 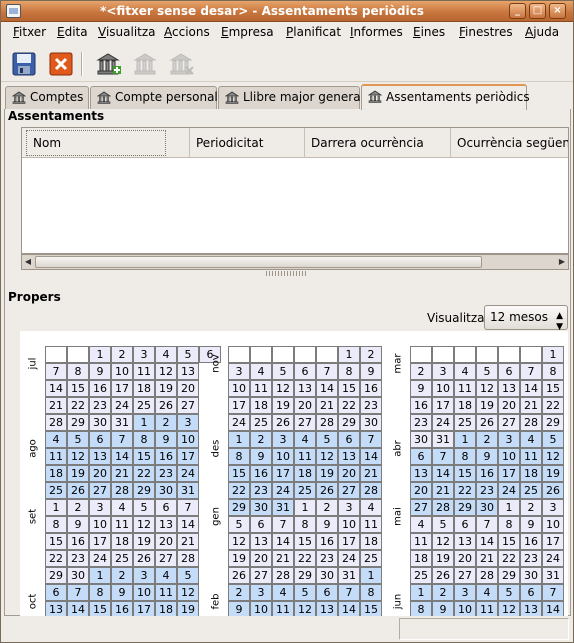 What do you see at coordinates (445, 97) in the screenshot?
I see `tab-assentaments-periodics: Assentaments periòdics` at bounding box center [445, 97].